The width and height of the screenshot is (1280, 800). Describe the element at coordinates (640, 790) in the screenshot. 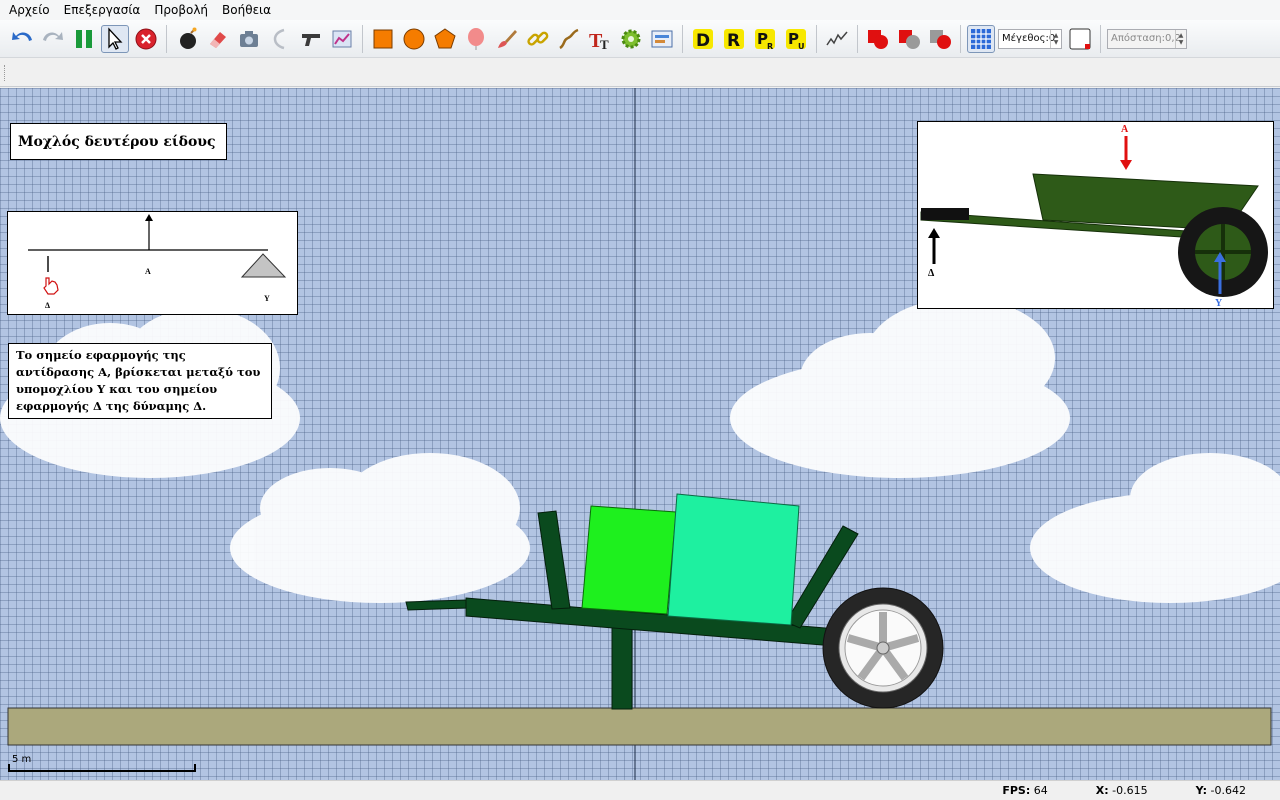

I see `status-bar: FPS: 64 X: -0.615 Y: -0.642` at that location.